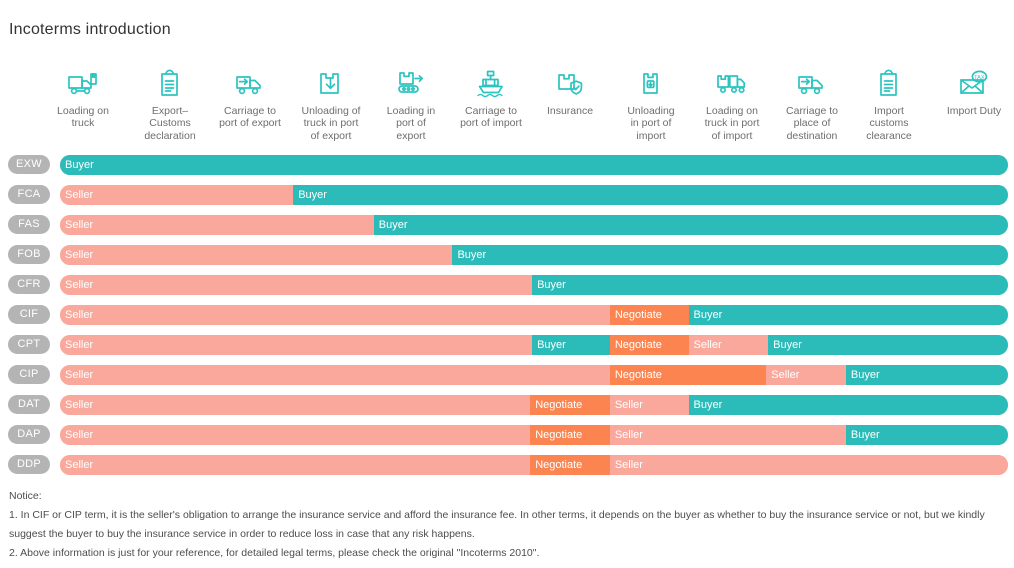 This screenshot has height=568, width=1014. I want to click on incoterm-badge-fob: FOB, so click(29, 254).